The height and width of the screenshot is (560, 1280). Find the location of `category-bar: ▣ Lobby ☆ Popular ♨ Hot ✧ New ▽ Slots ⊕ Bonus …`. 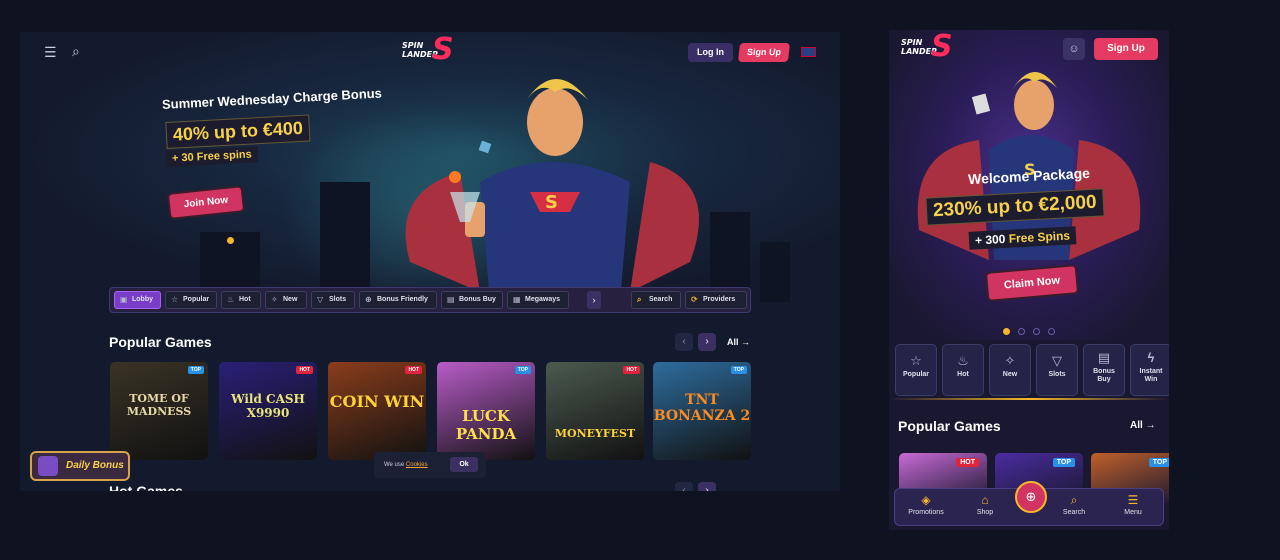

category-bar: ▣ Lobby ☆ Popular ♨ Hot ✧ New ▽ Slots ⊕ Bonus … is located at coordinates (430, 300).